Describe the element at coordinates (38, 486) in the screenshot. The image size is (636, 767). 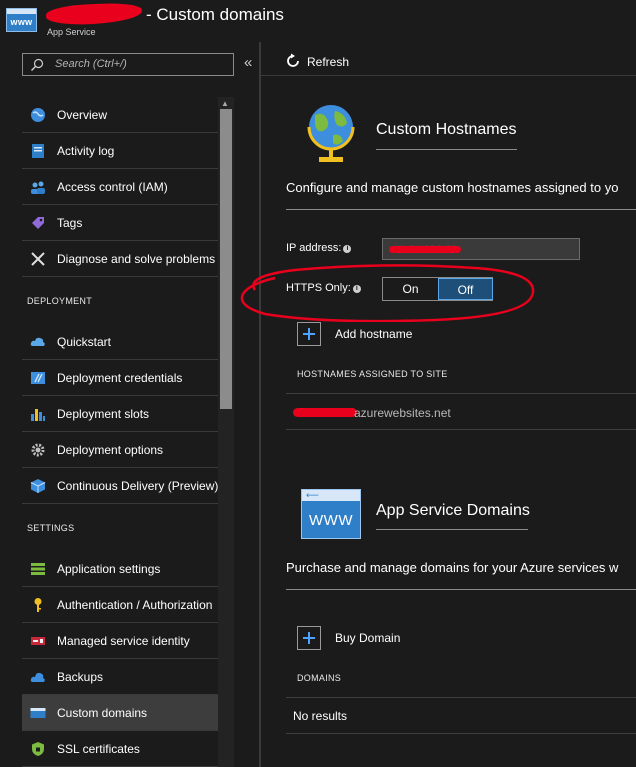
I see `cube-icon` at that location.